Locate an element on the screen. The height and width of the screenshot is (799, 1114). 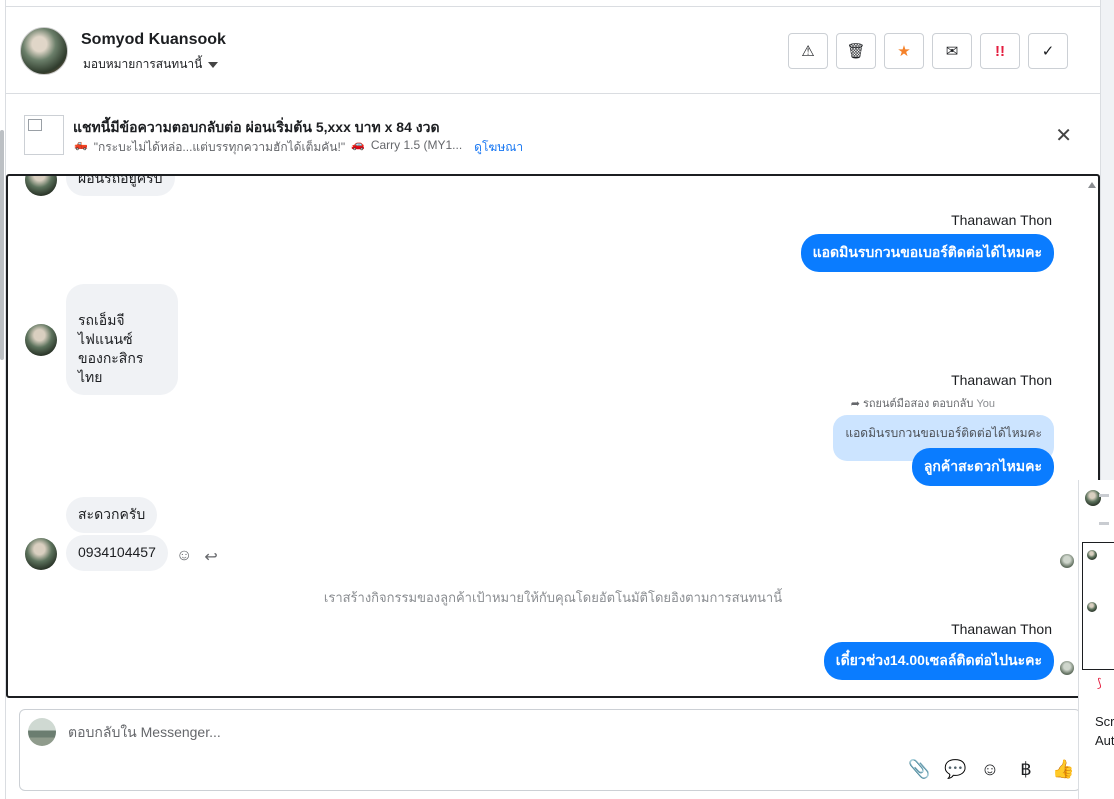
scroll-up-arrow-icon is located at coordinates (1092, 185).